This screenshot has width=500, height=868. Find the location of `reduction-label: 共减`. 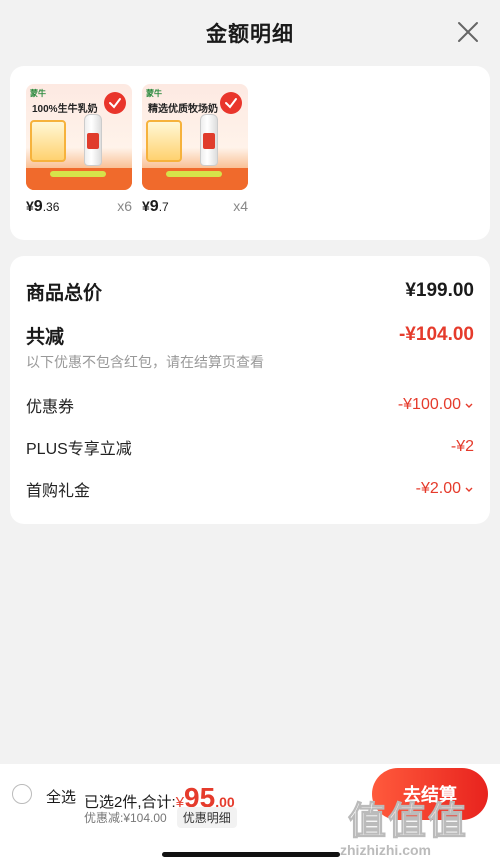

reduction-label: 共减 is located at coordinates (45, 337).